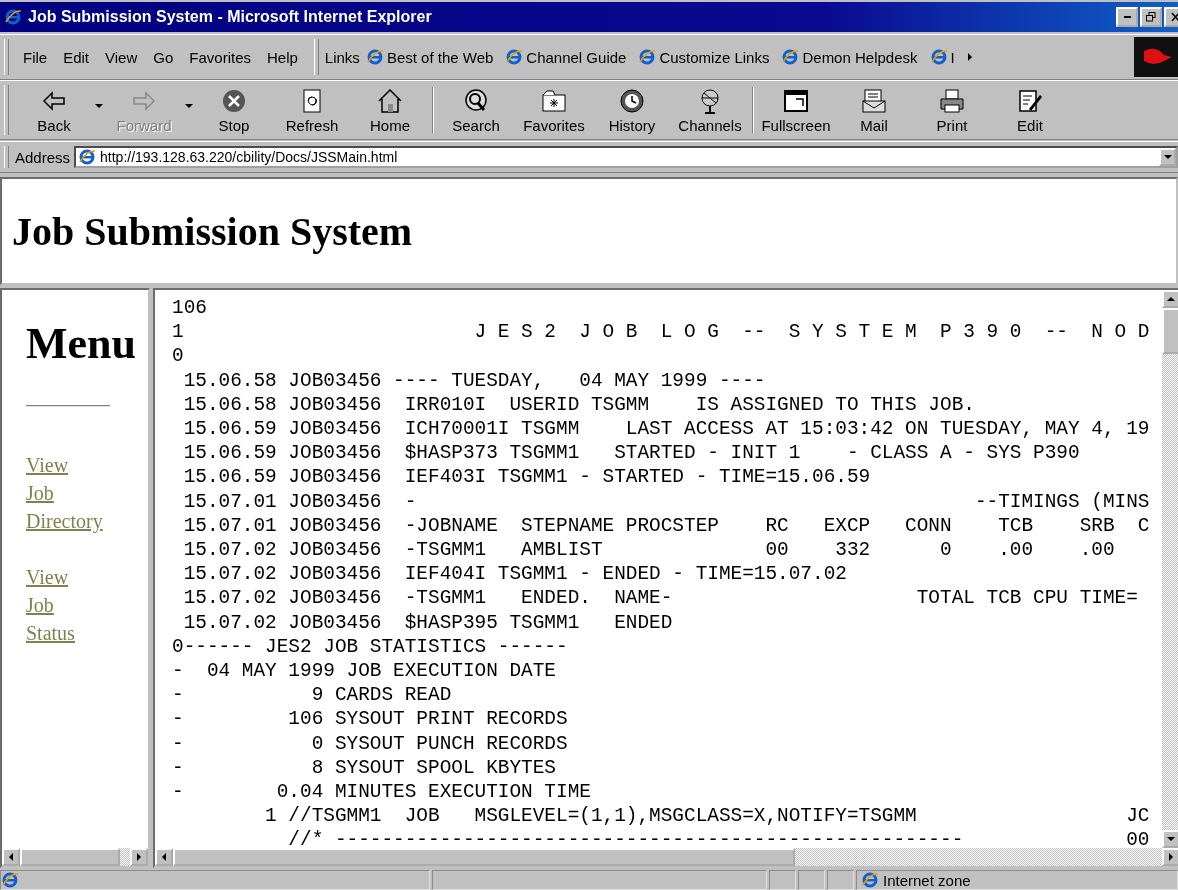  What do you see at coordinates (370, 719) in the screenshot?
I see `log-line: - 106 SYSOUT PRINT RECORDS` at bounding box center [370, 719].